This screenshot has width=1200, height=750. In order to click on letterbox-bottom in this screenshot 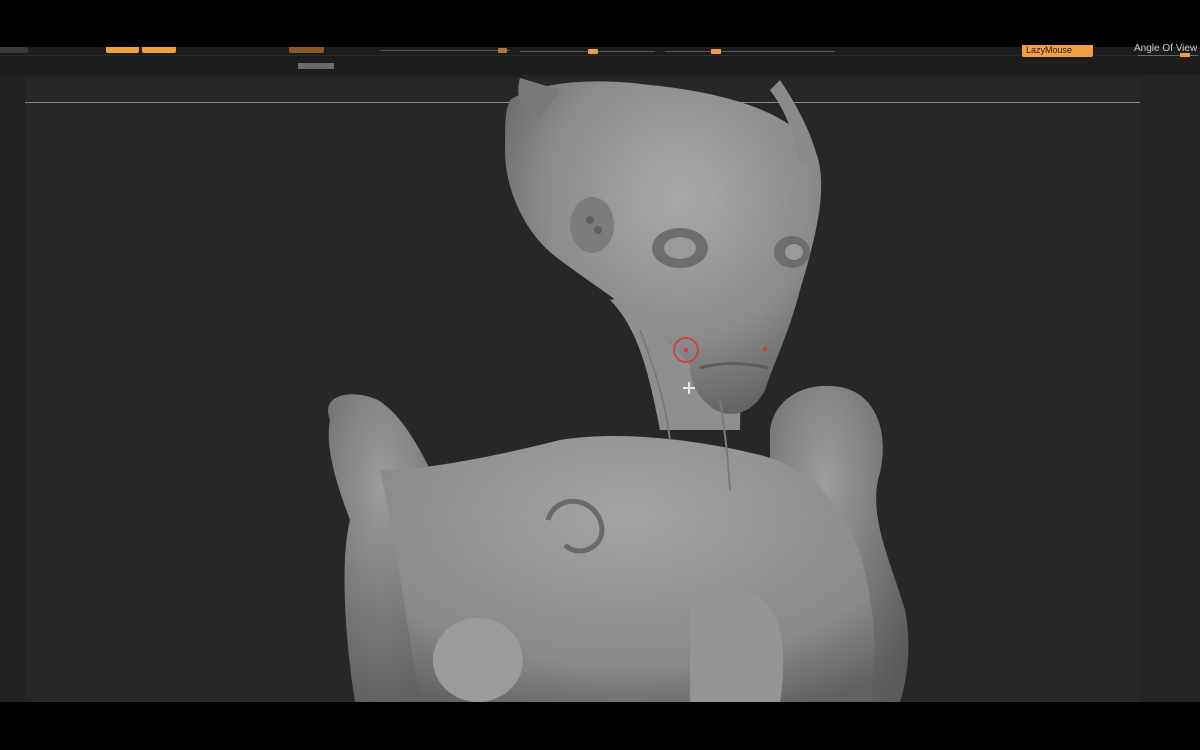, I will do `click(600, 726)`.